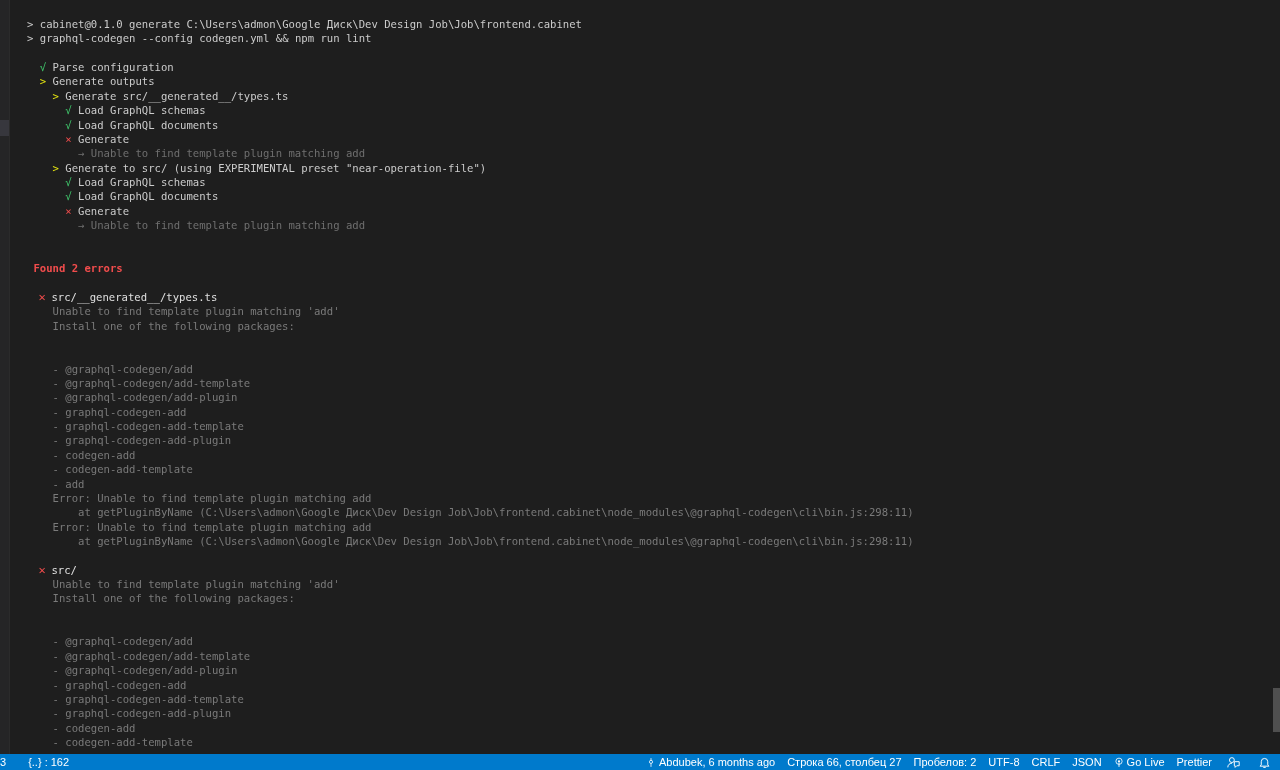  What do you see at coordinates (103, 81) in the screenshot?
I see `task-label: Generate outputs` at bounding box center [103, 81].